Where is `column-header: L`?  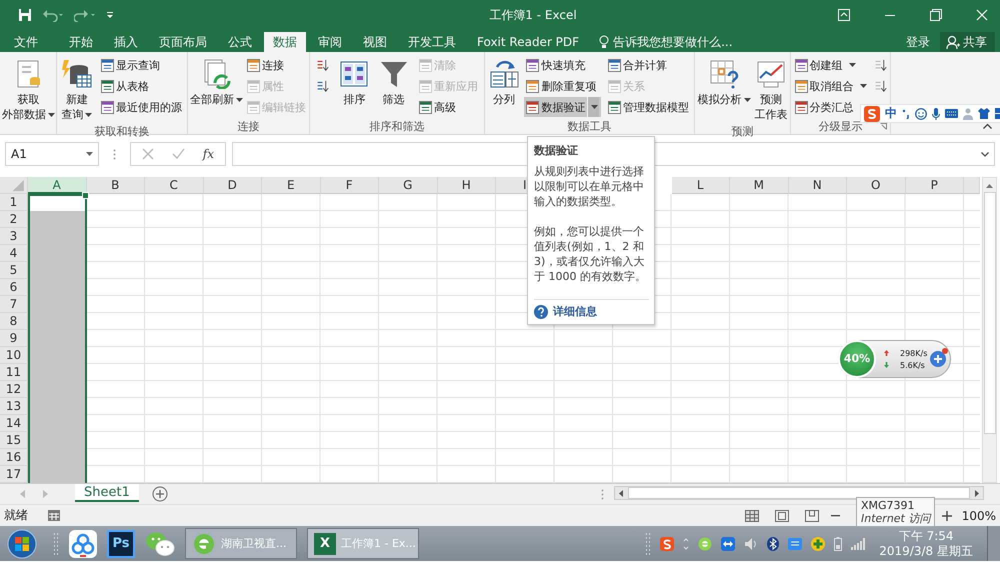 column-header: L is located at coordinates (701, 185).